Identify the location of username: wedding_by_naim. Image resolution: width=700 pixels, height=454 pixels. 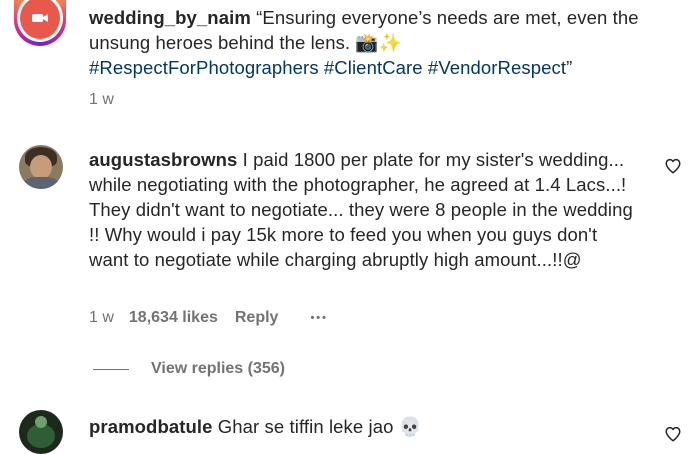
(170, 17).